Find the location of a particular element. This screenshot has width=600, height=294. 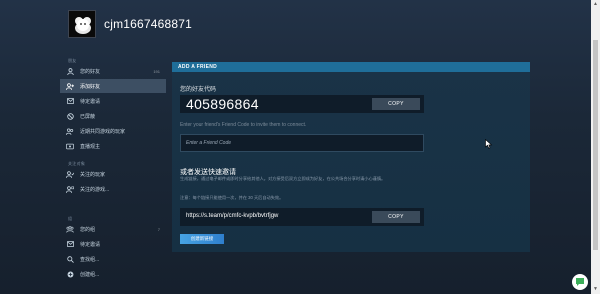

chat-icon is located at coordinates (580, 282).